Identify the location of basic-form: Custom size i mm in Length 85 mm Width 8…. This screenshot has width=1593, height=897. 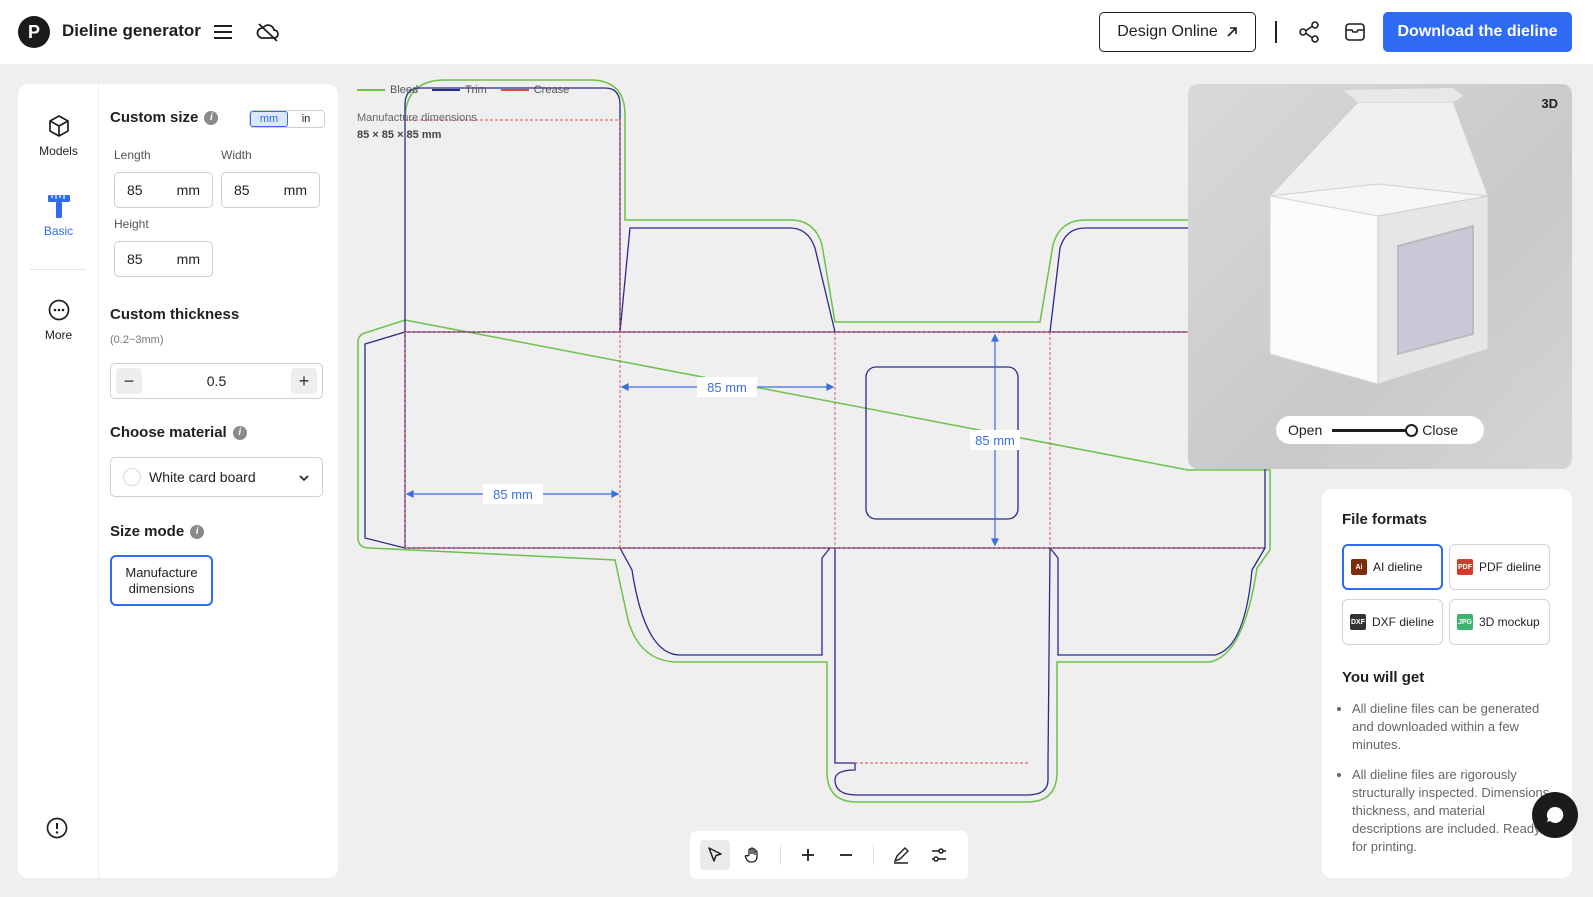
(224, 481).